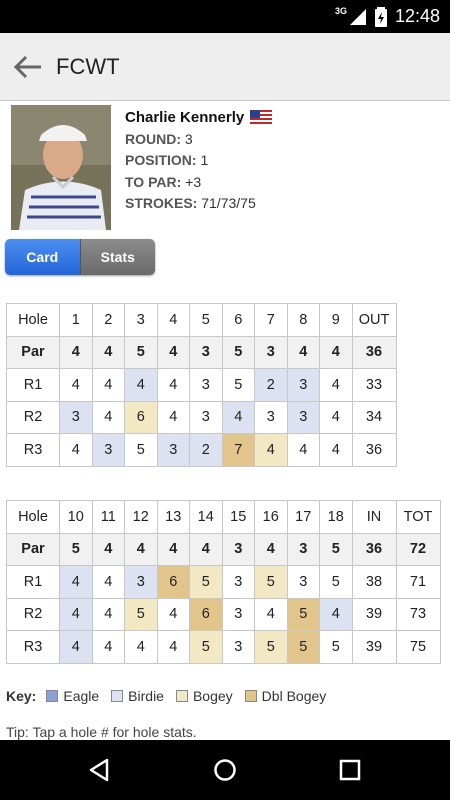 Image resolution: width=450 pixels, height=800 pixels. I want to click on round-row: R1 4 4 3 6 5 3 5 3 5 38 71, so click(223, 582).